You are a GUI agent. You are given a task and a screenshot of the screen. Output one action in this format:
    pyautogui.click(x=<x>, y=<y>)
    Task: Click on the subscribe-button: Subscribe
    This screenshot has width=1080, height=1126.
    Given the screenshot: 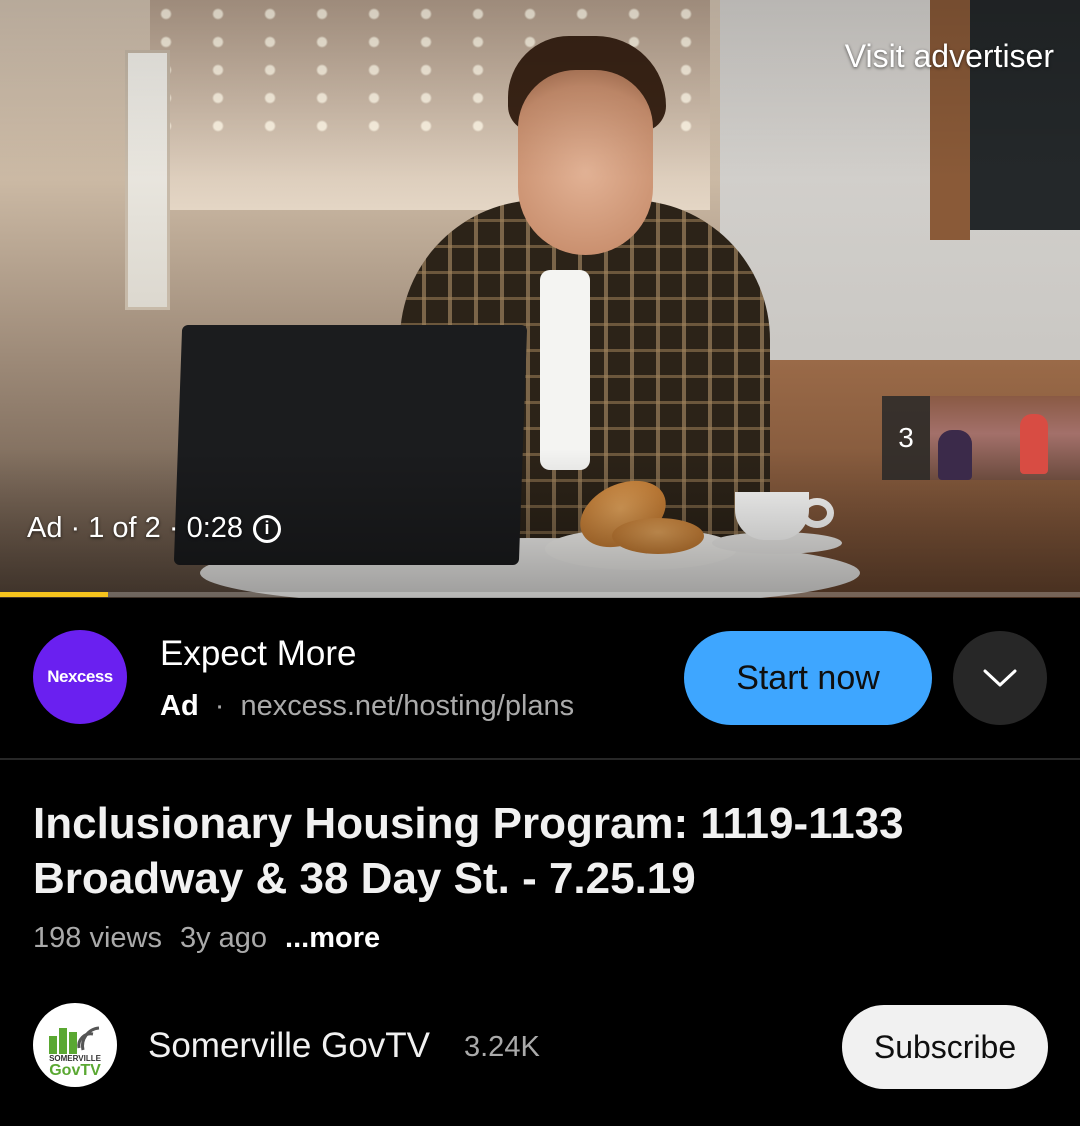 What is the action you would take?
    pyautogui.click(x=945, y=1047)
    